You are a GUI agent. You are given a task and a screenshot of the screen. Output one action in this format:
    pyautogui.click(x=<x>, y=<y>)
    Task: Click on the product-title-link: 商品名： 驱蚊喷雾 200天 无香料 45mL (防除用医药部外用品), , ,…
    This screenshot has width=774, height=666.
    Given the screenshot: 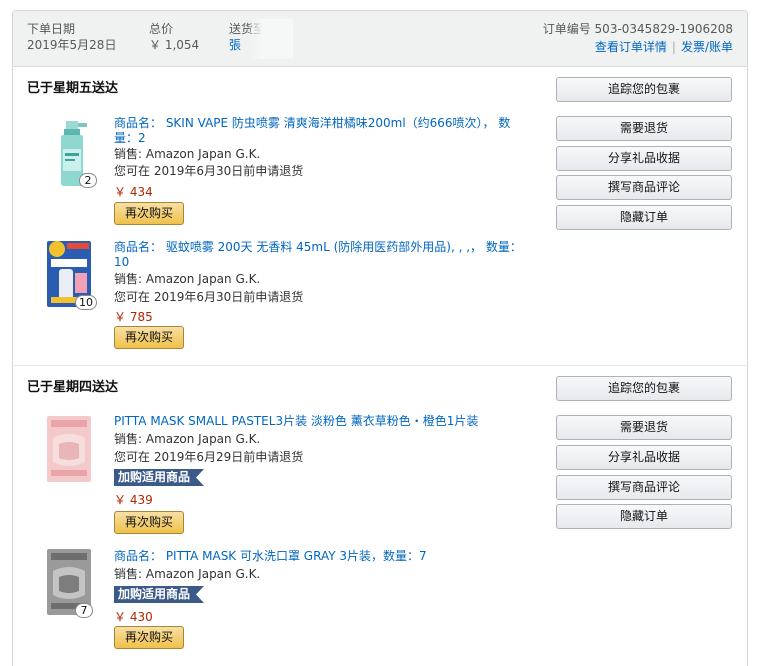 What is the action you would take?
    pyautogui.click(x=319, y=255)
    